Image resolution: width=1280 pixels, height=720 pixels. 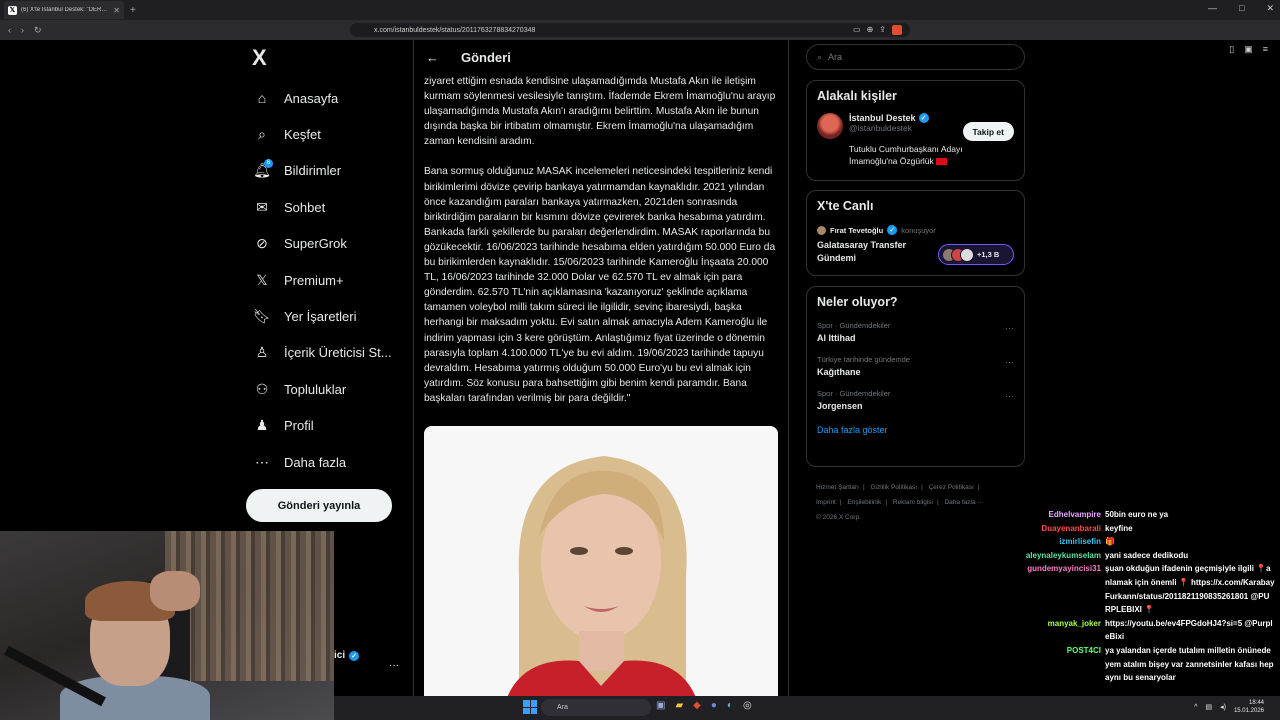 I want to click on browser-toolbar-icons: ▯ ▣ ≡, so click(x=1248, y=49).